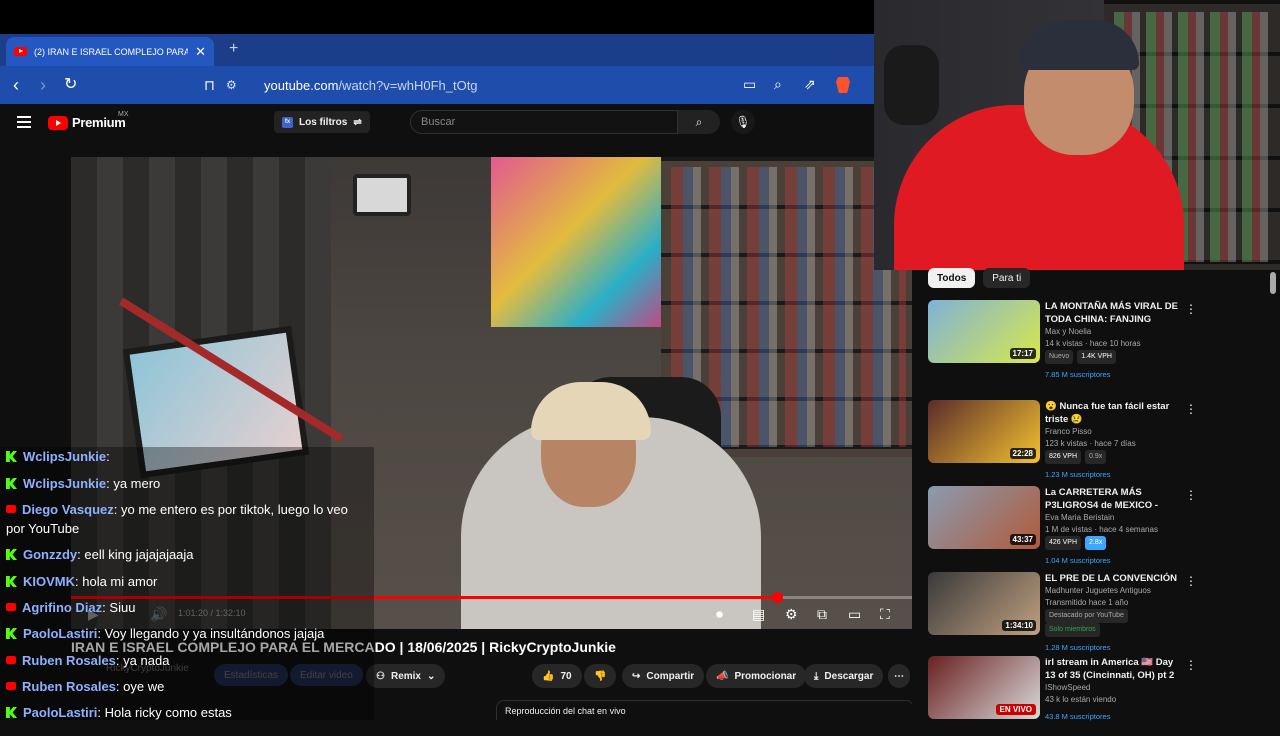 This screenshot has height=736, width=1280. Describe the element at coordinates (984, 431) in the screenshot. I see `video-thumbnail: 22:28` at that location.